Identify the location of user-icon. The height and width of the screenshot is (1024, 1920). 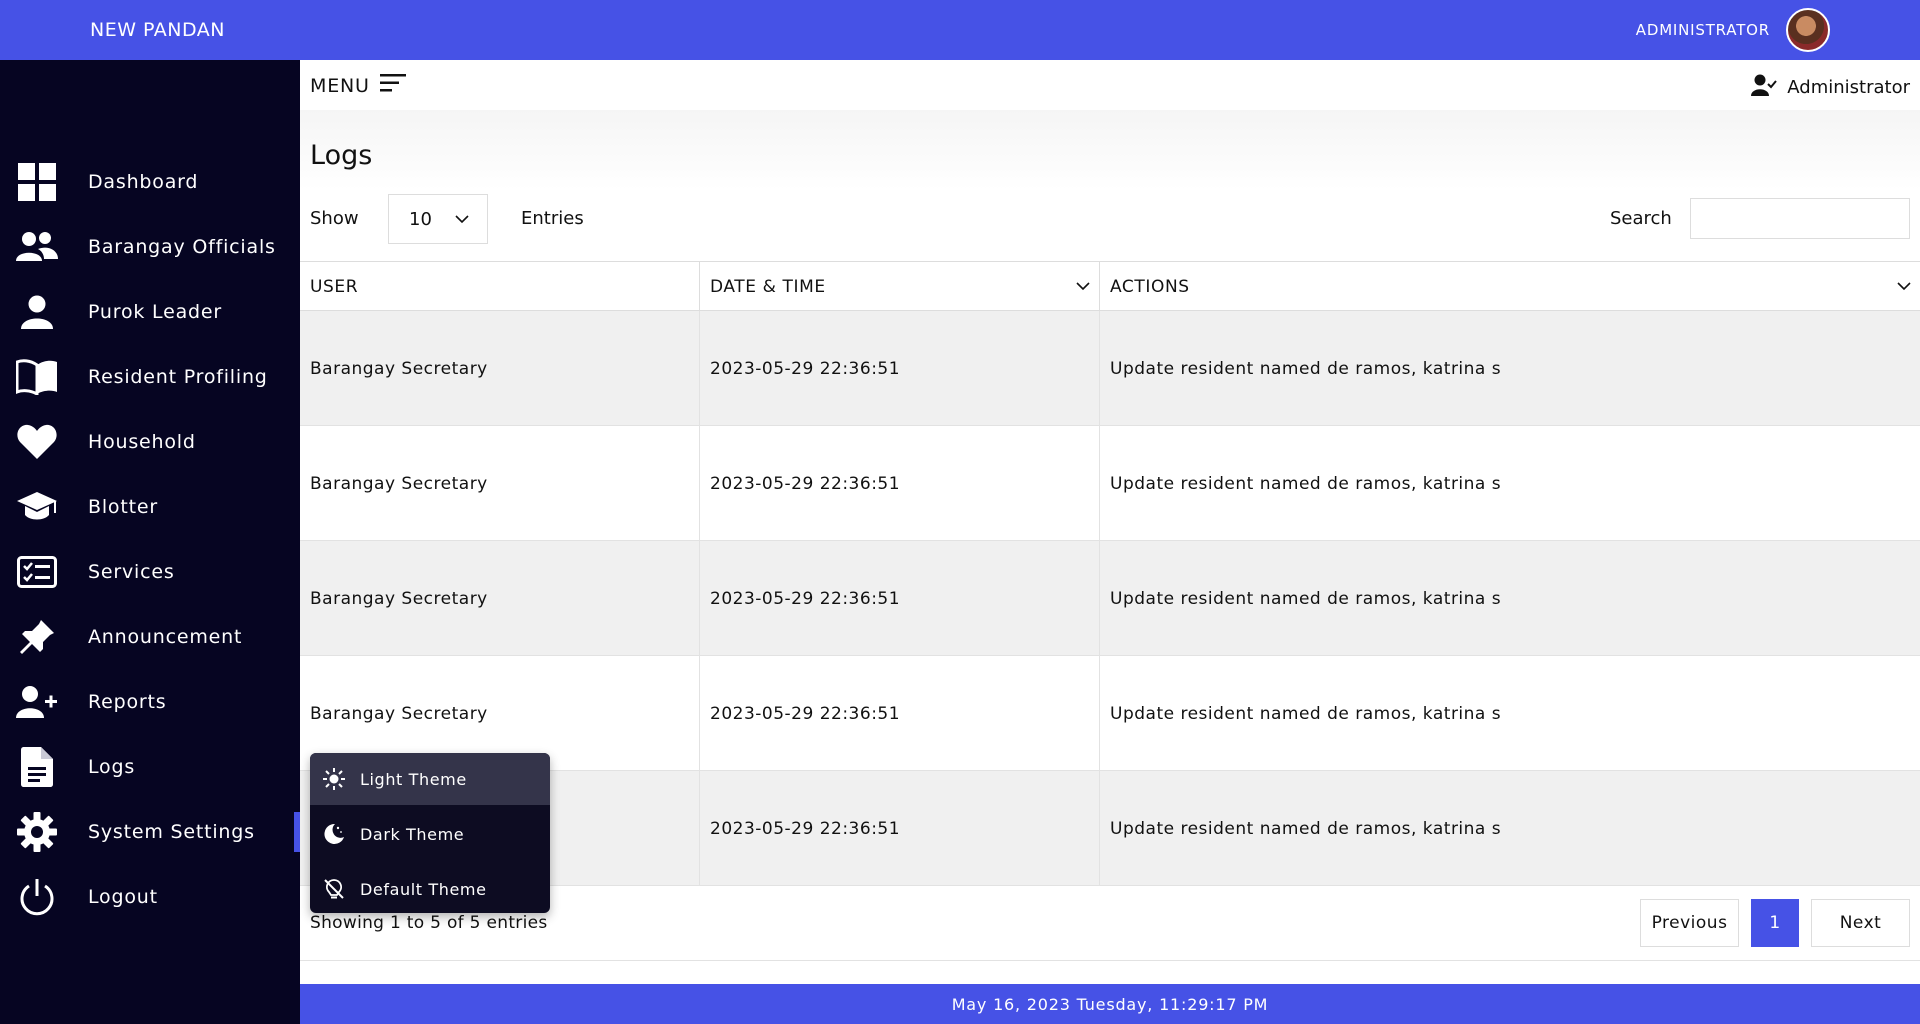
(37, 312).